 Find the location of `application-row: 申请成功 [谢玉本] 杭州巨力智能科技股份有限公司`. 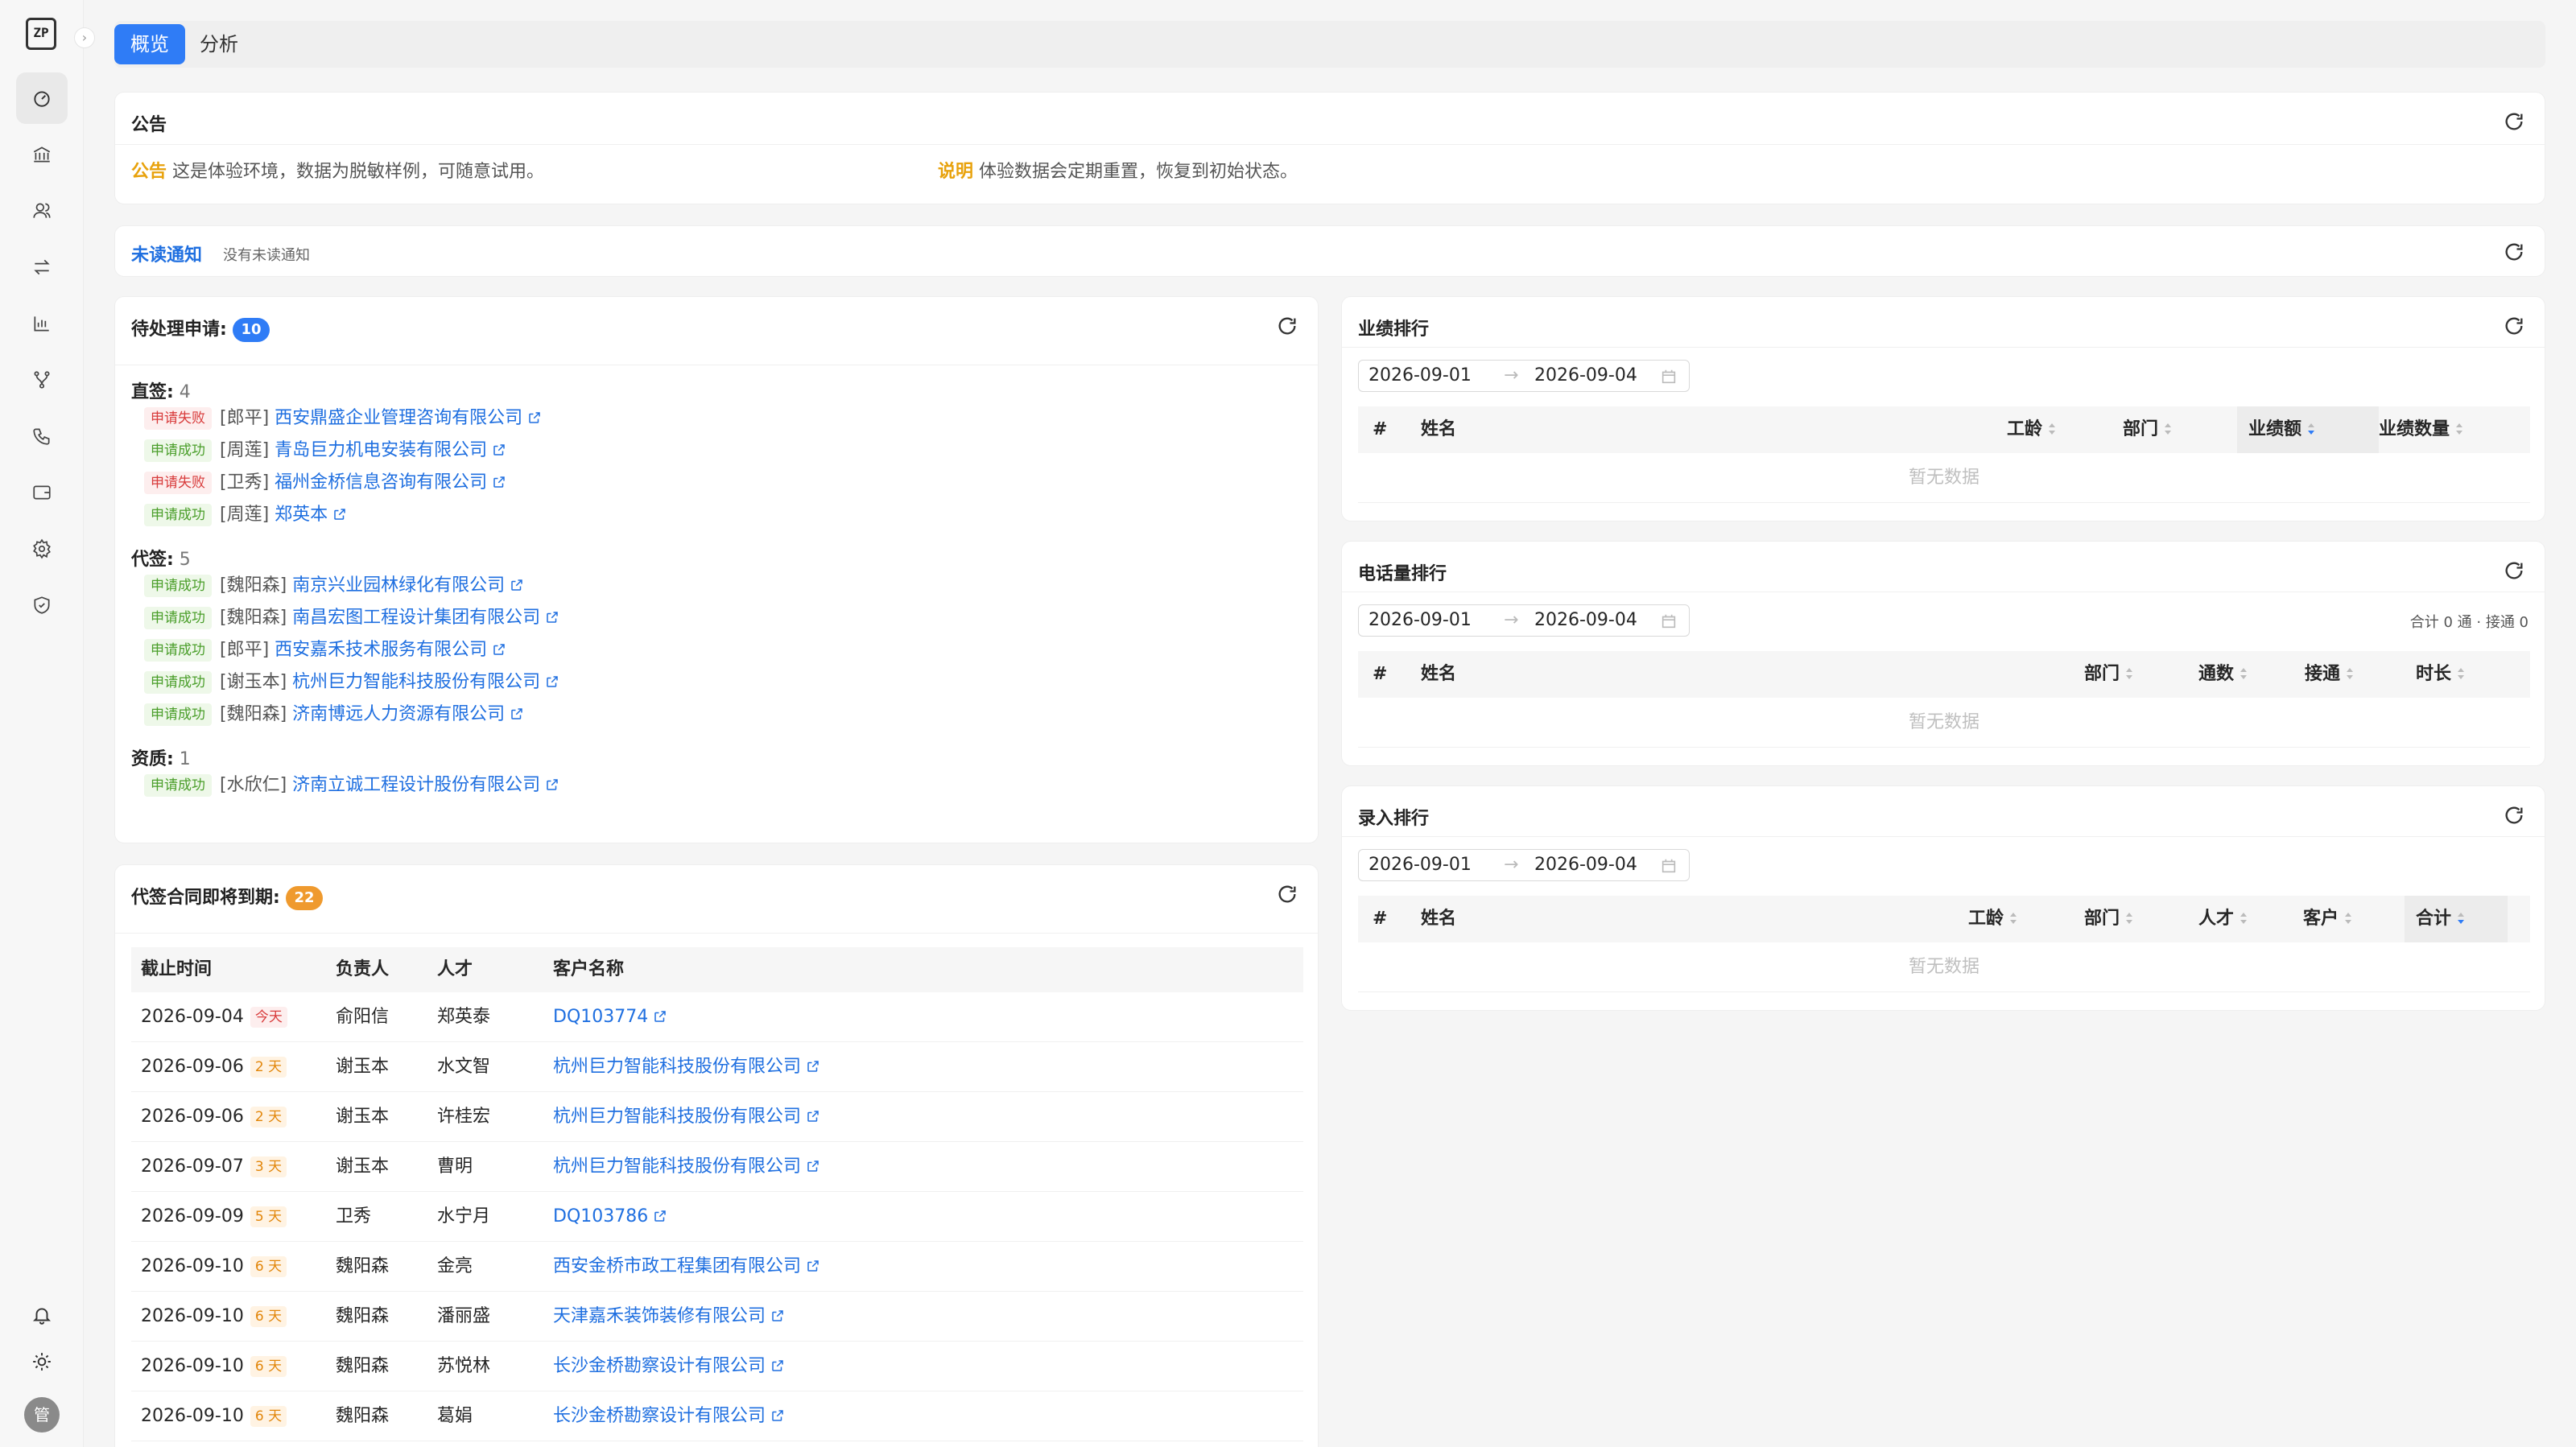

application-row: 申请成功 [谢玉本] 杭州巨力智能科技股份有限公司 is located at coordinates (351, 682).